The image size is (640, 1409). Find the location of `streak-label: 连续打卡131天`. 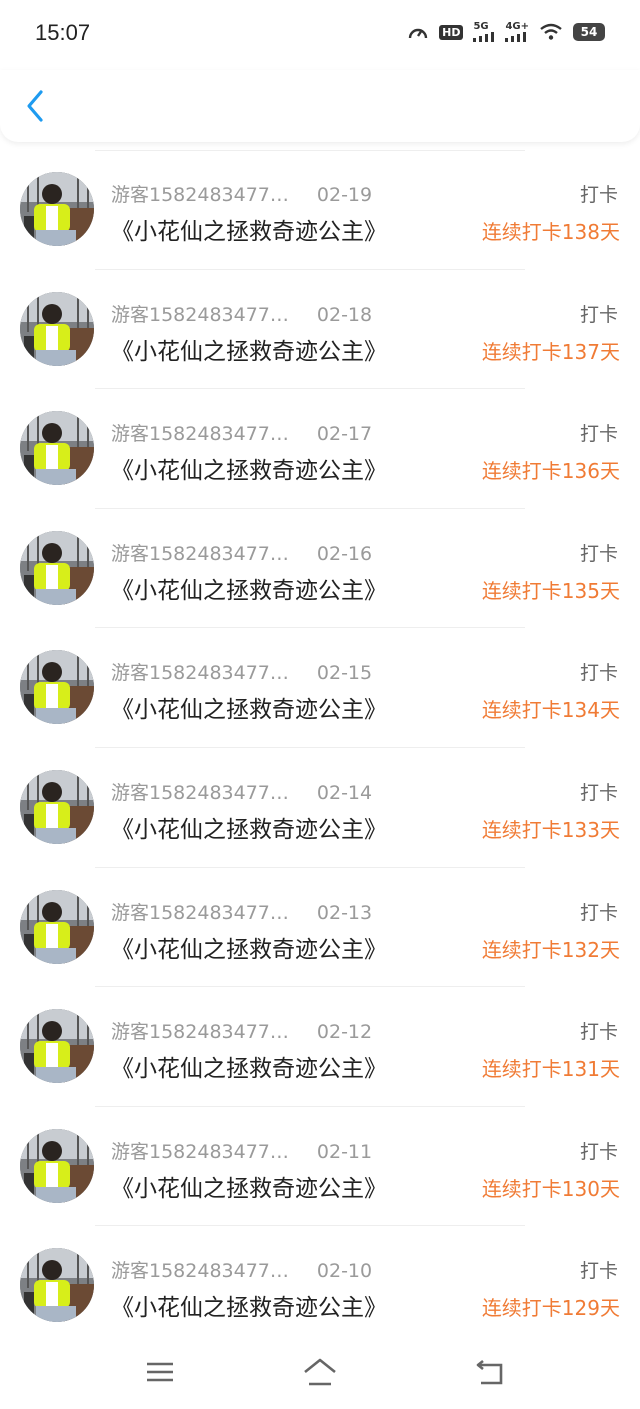

streak-label: 连续打卡131天 is located at coordinates (550, 1069).